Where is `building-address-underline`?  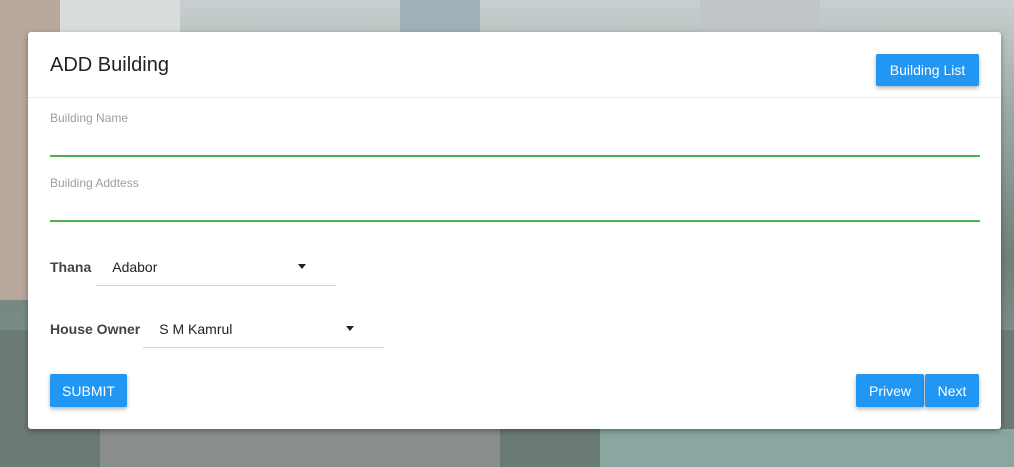 building-address-underline is located at coordinates (515, 221).